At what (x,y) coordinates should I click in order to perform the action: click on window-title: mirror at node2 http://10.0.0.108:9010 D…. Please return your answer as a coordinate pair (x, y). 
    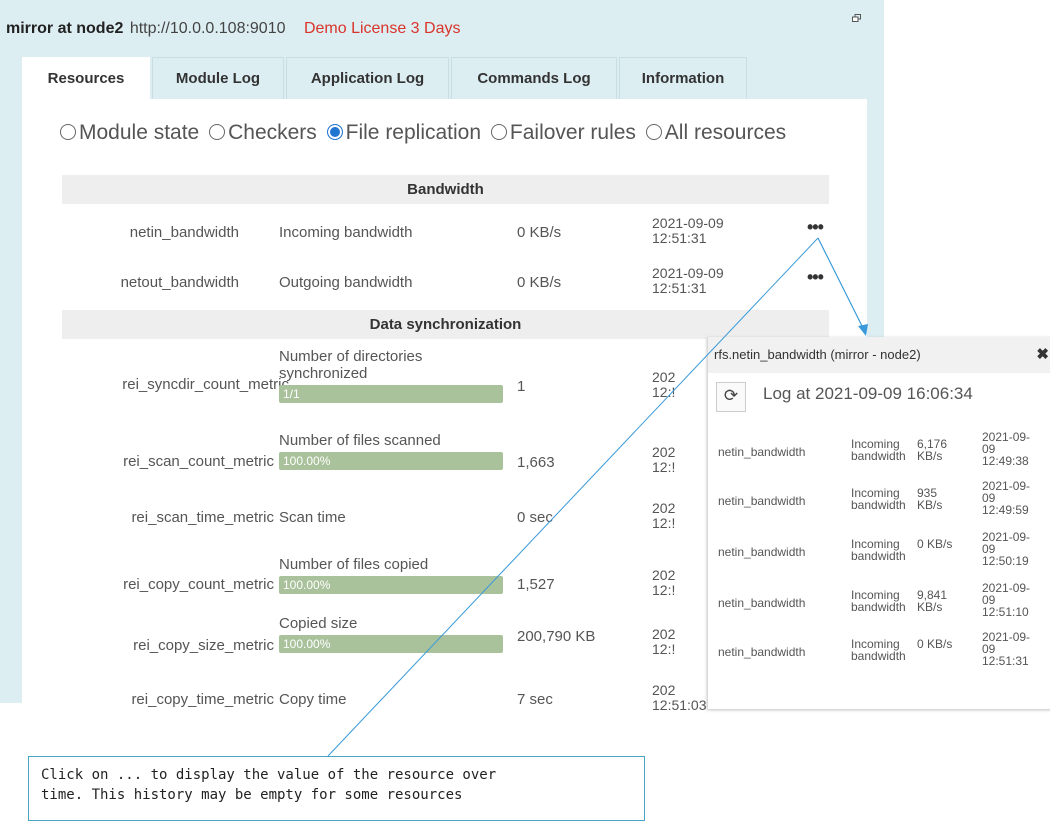
    Looking at the image, I should click on (233, 29).